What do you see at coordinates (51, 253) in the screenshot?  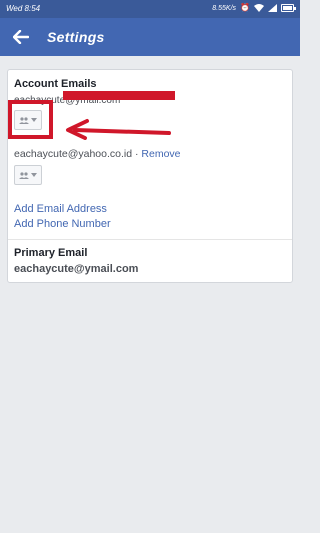 I see `primary-email-title: Primary Email` at bounding box center [51, 253].